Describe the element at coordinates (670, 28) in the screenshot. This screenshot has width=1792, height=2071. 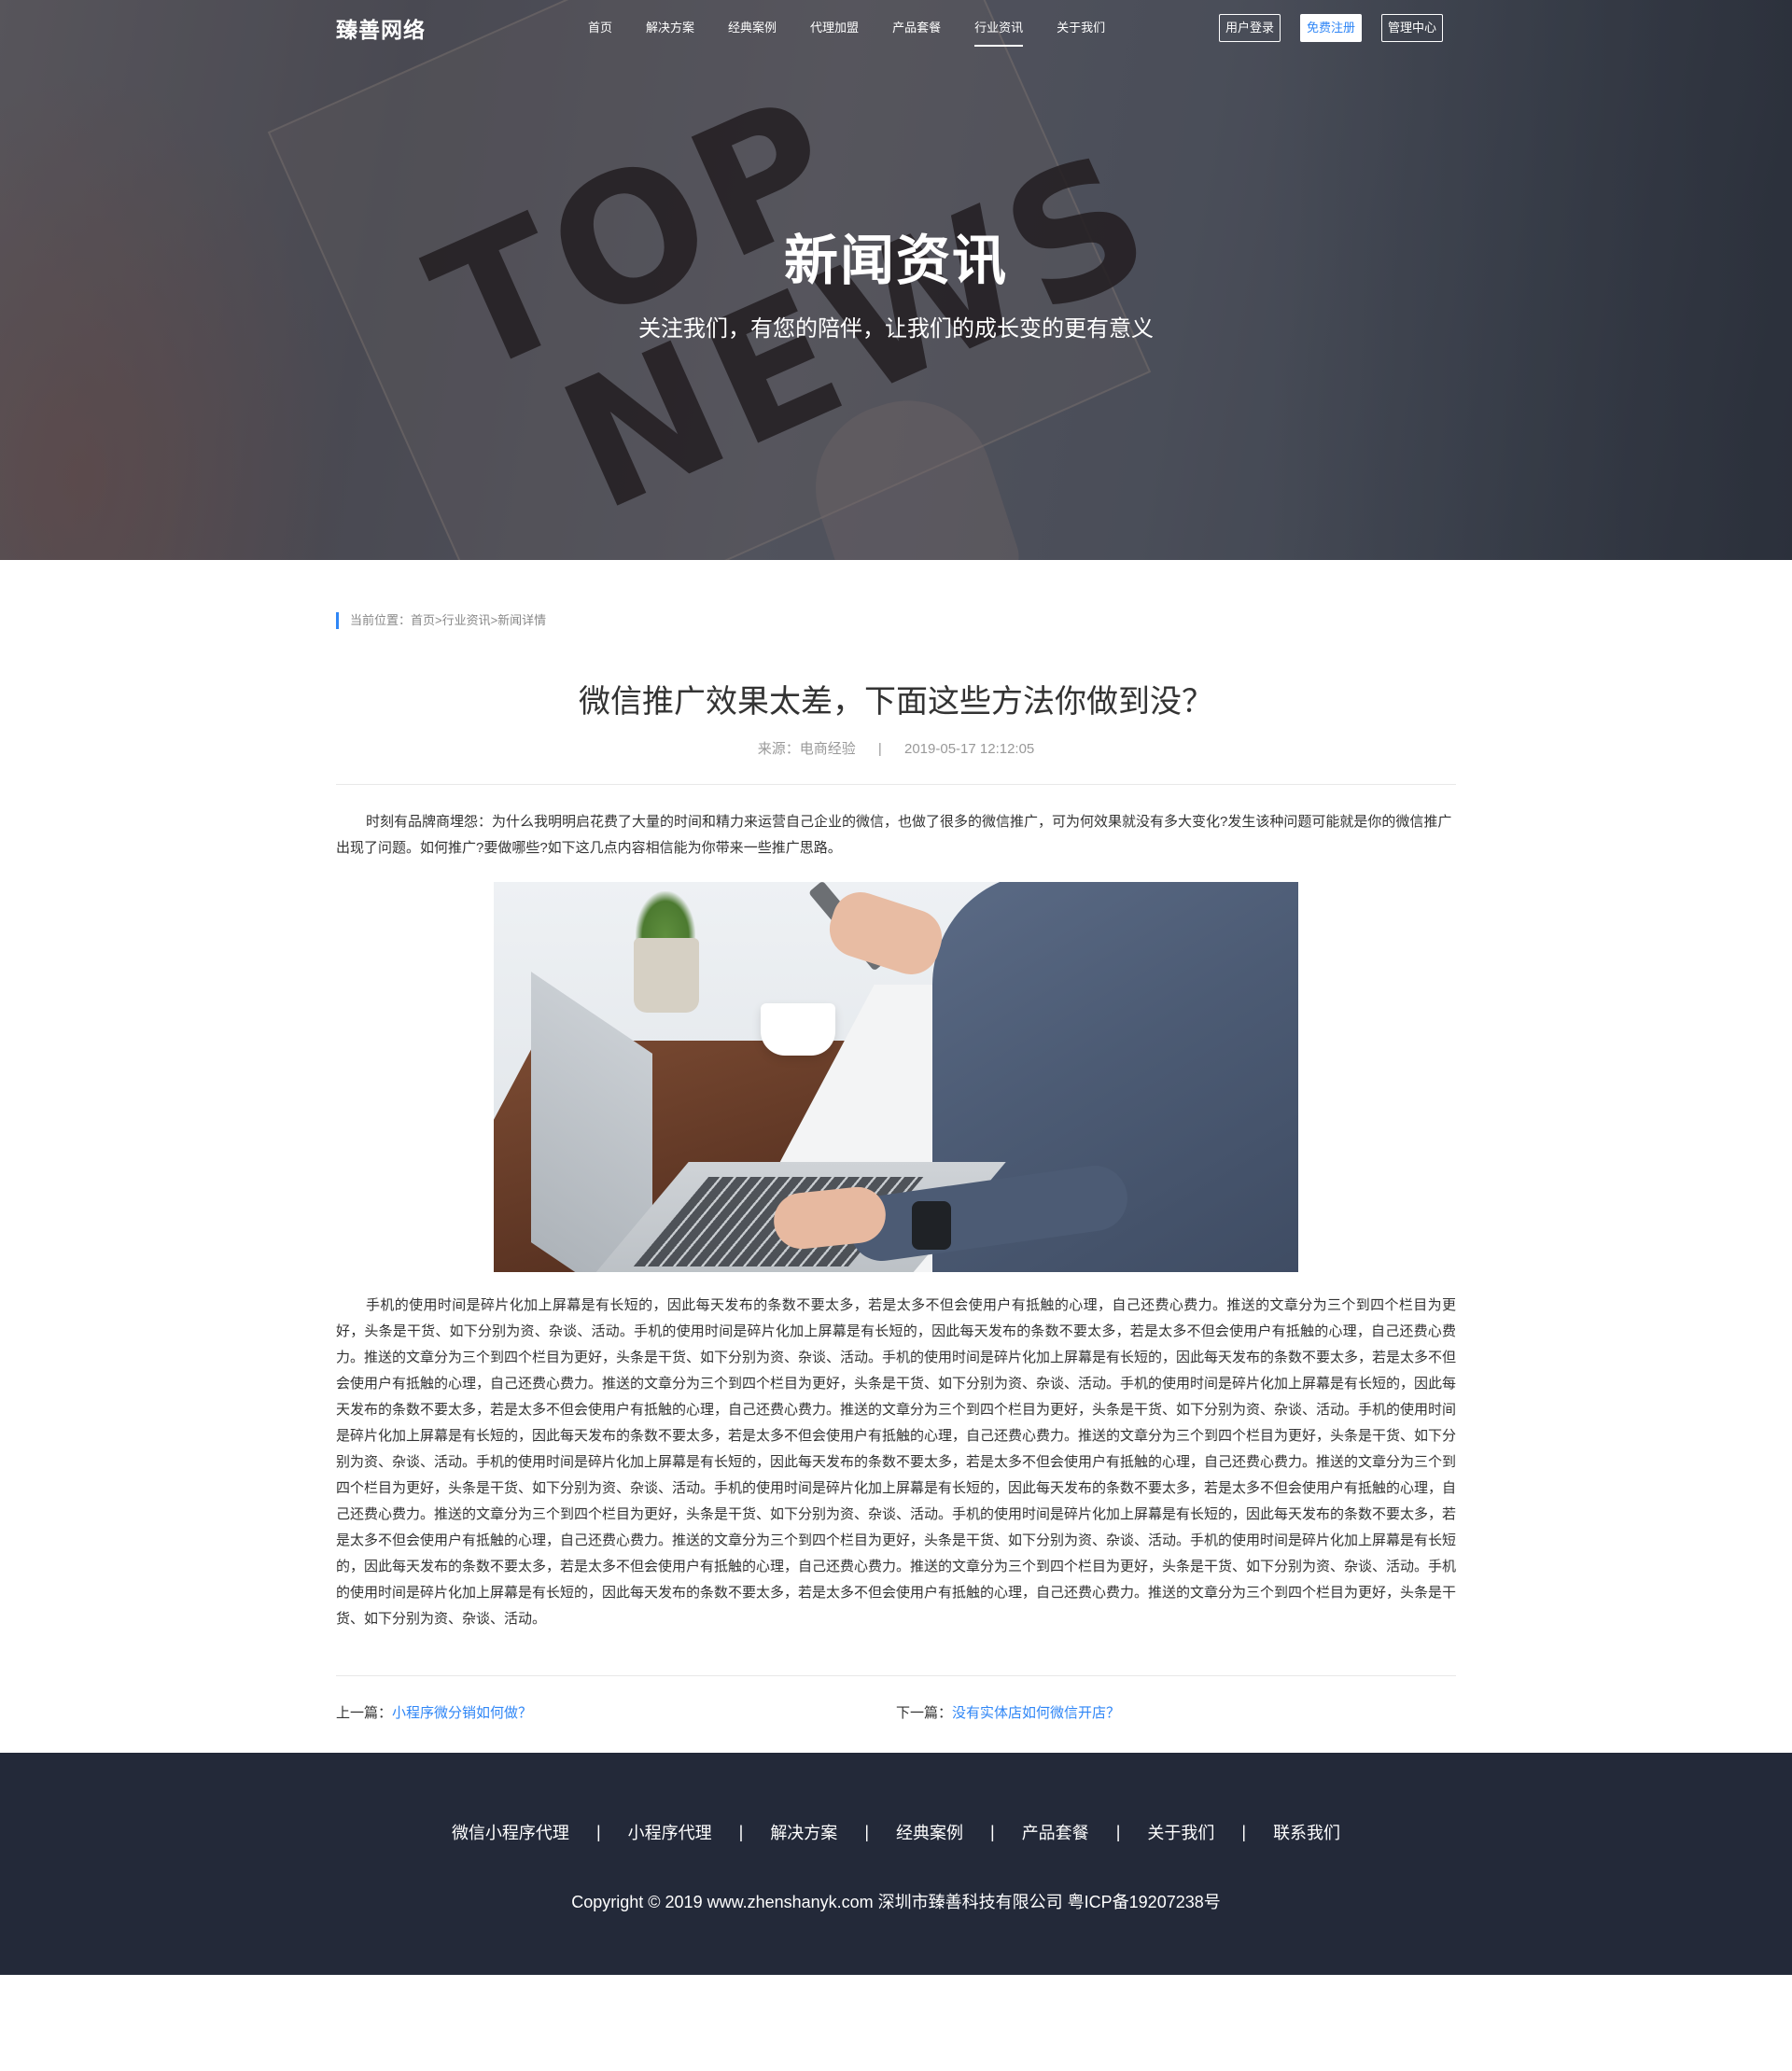
I see `nav-item-solutions: 解决方案` at that location.